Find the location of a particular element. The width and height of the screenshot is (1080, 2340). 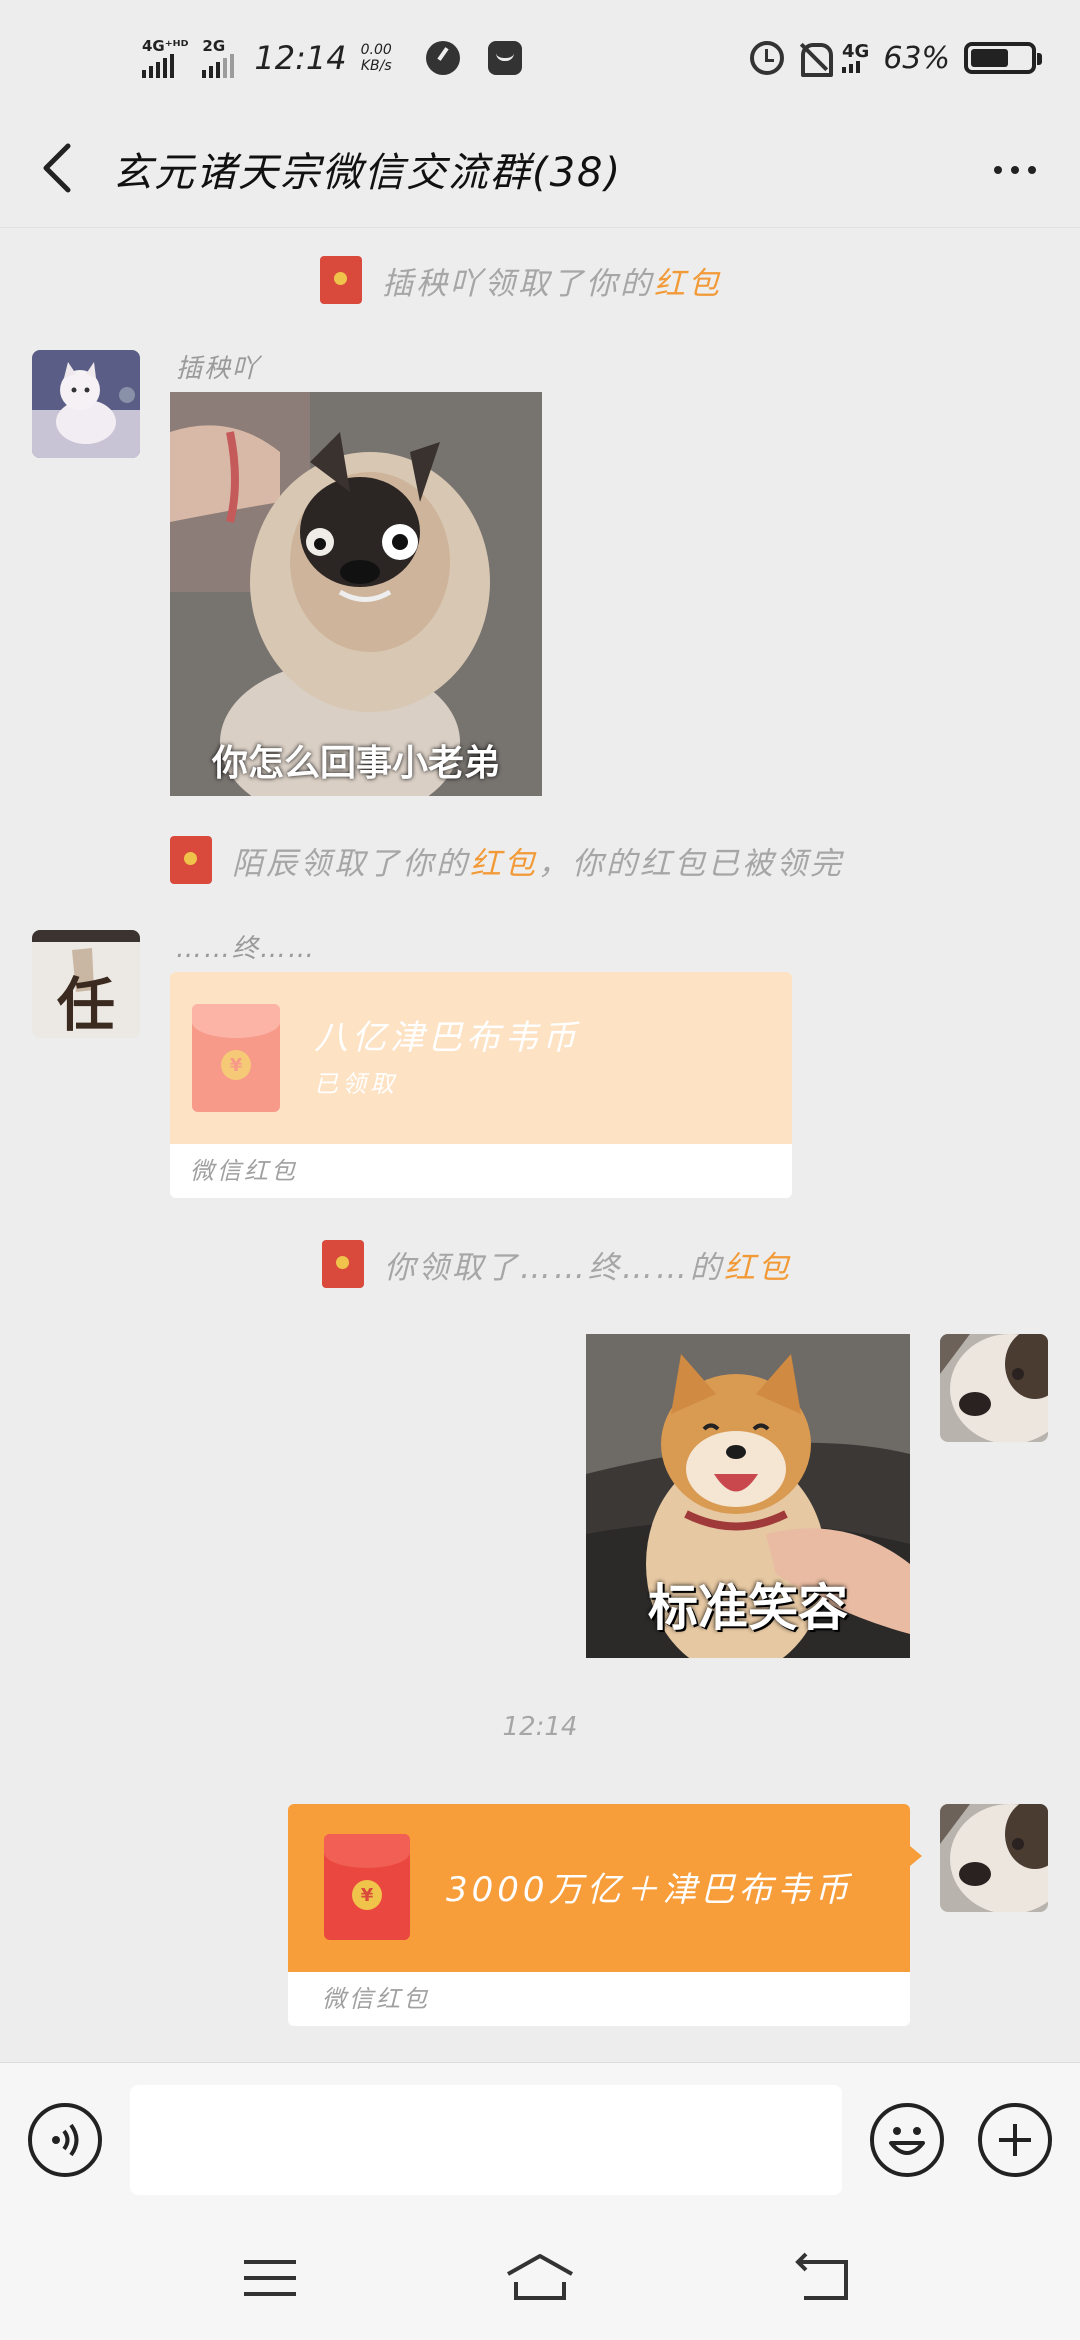

back-nav-icon is located at coordinates (821, 2276).